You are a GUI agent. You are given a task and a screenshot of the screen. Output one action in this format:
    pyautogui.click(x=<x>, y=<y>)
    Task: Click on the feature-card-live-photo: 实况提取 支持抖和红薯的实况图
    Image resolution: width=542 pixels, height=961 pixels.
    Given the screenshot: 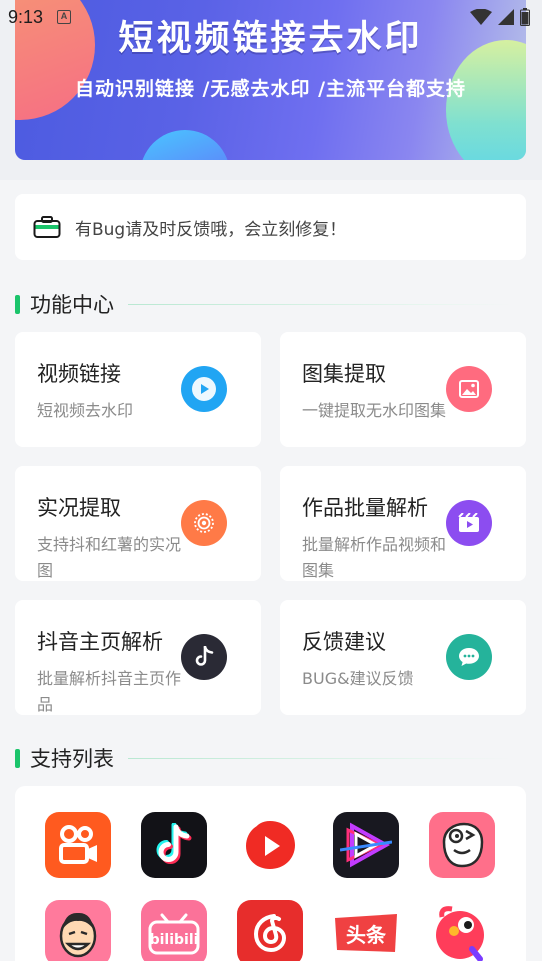 What is the action you would take?
    pyautogui.click(x=138, y=523)
    